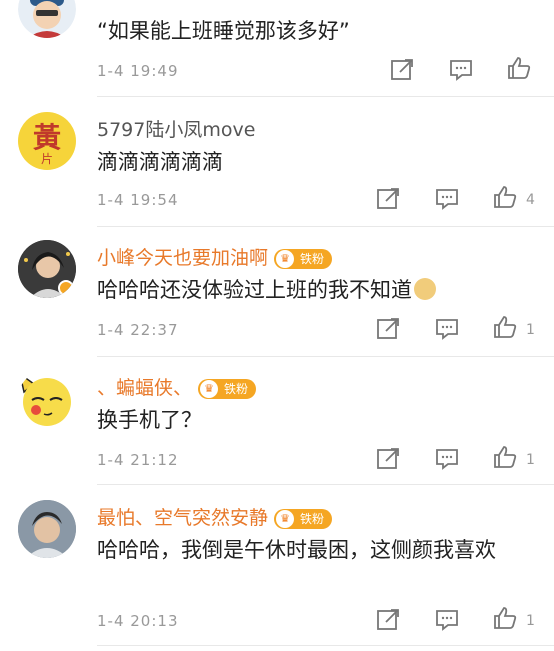 The width and height of the screenshot is (554, 651). Describe the element at coordinates (425, 289) in the screenshot. I see `doge-emoji-icon` at that location.